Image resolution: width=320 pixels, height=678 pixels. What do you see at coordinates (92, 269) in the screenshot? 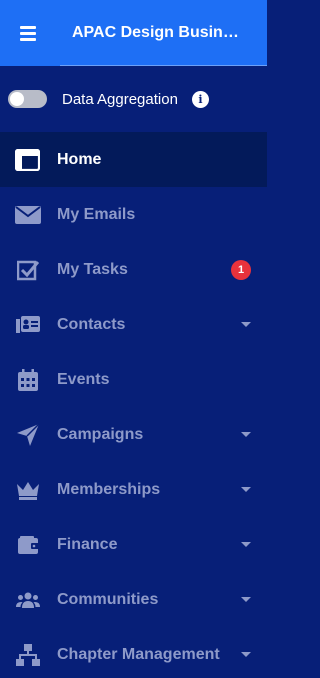
I see `nav-label: My Tasks` at bounding box center [92, 269].